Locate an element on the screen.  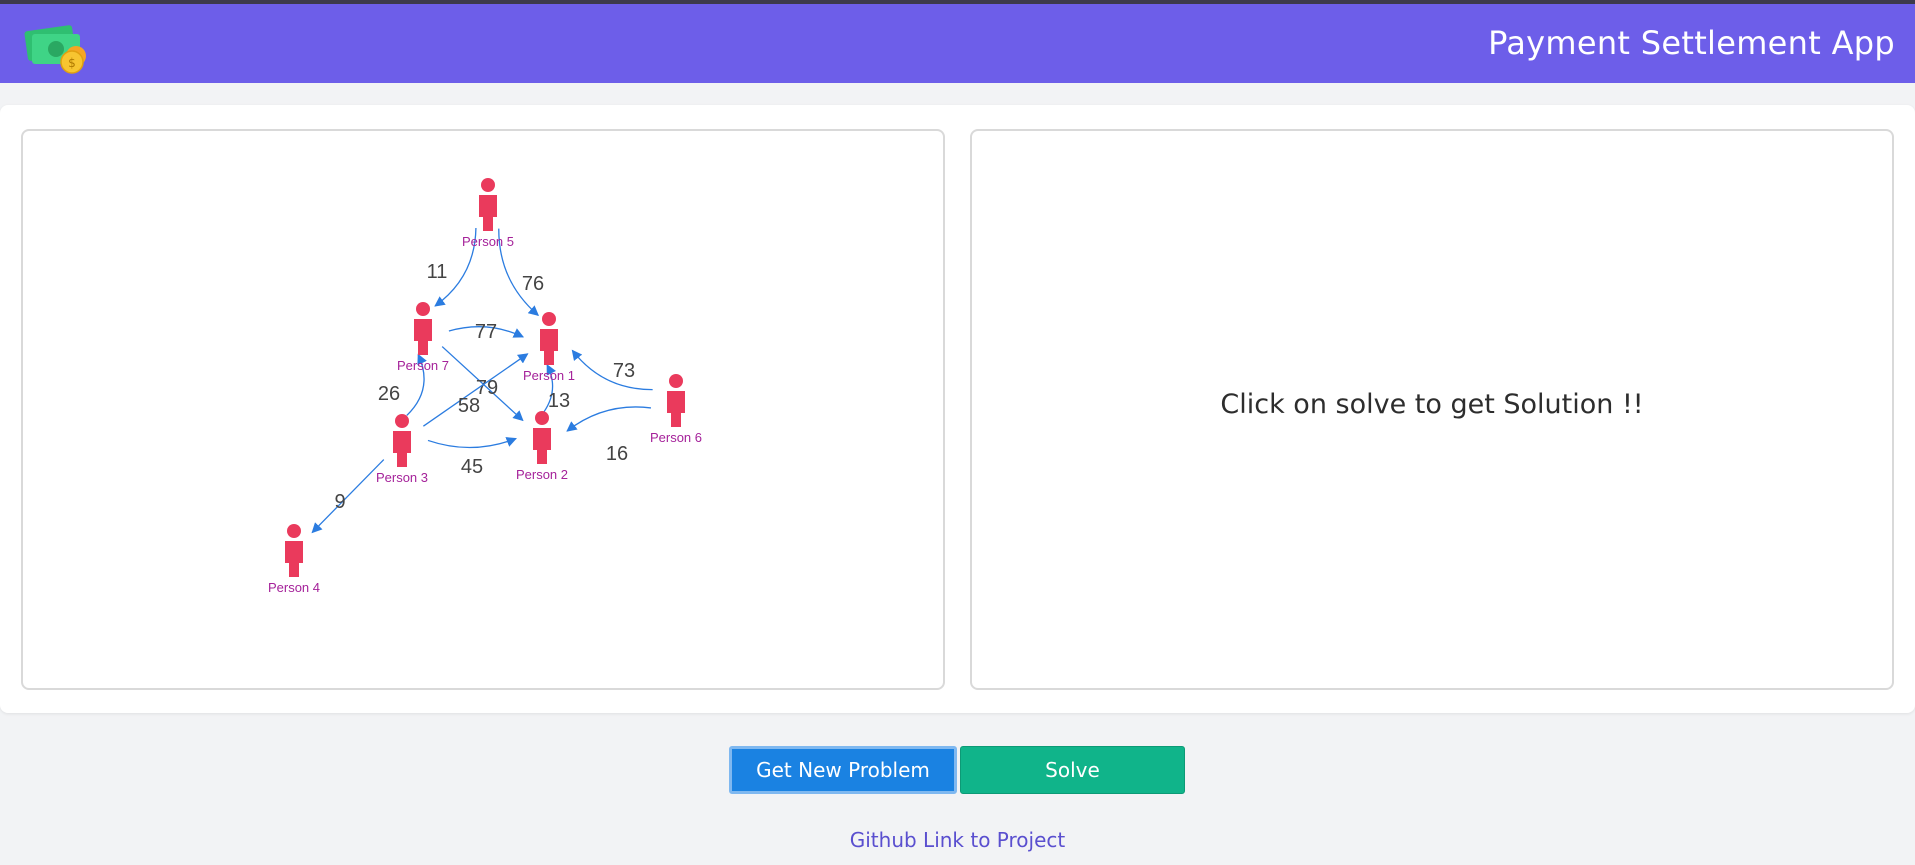
node-p5: Person 5 is located at coordinates (488, 213).